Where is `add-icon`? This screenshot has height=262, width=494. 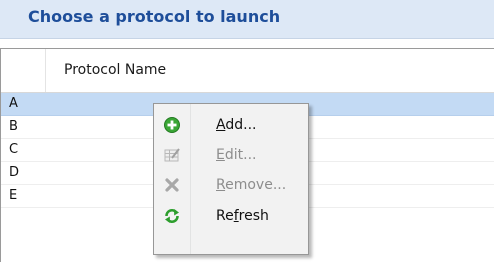 add-icon is located at coordinates (172, 125).